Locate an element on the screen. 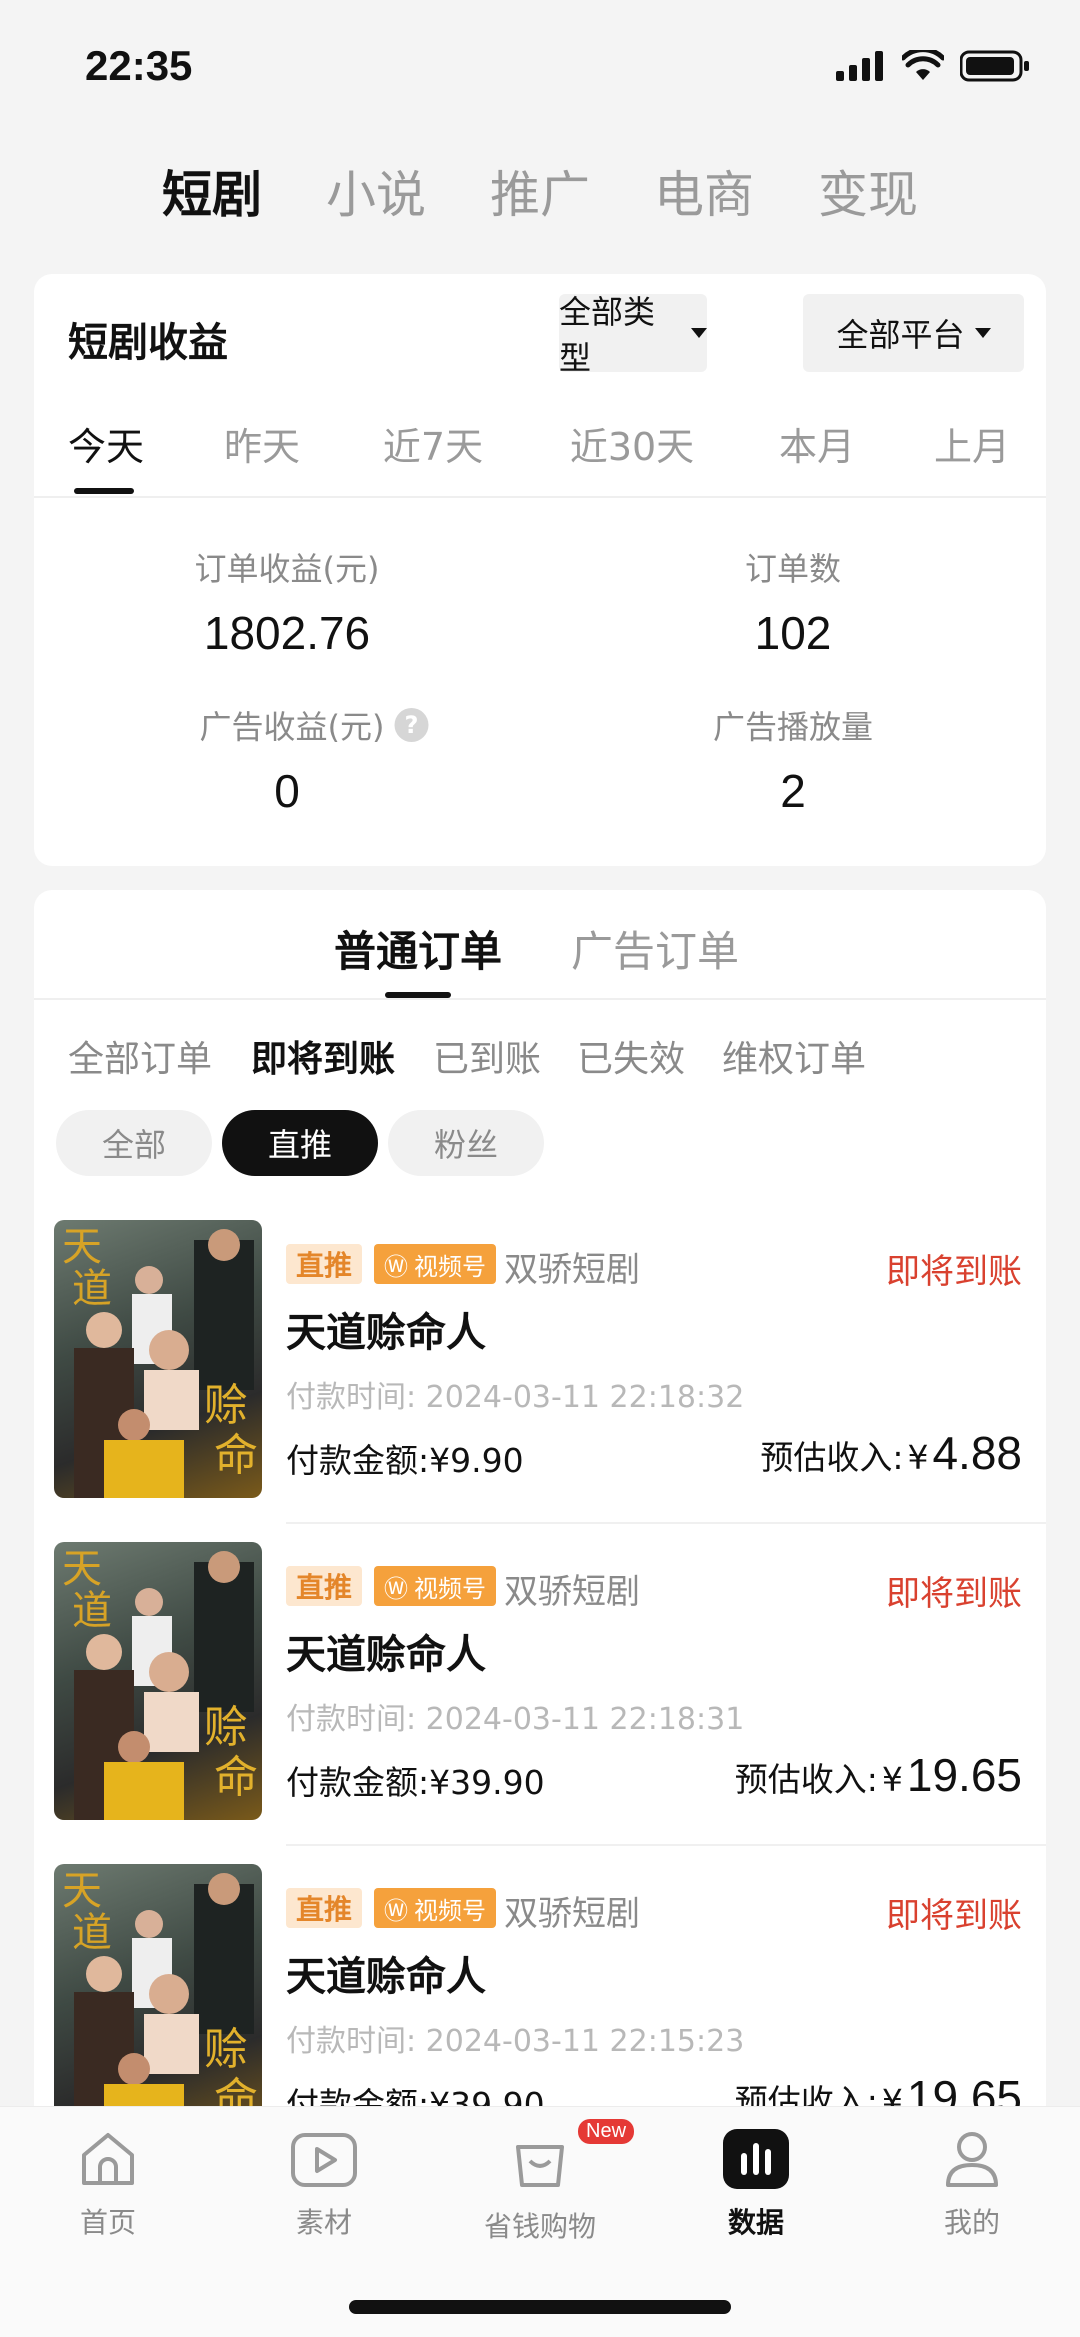 This screenshot has height=2337, width=1080. type-filter-button: 全部类型 is located at coordinates (633, 335).